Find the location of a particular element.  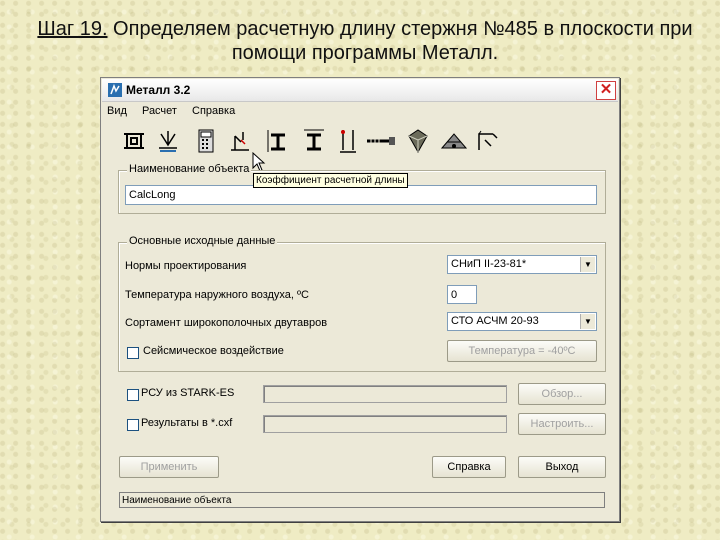

menu-help: Справка is located at coordinates (213, 111).